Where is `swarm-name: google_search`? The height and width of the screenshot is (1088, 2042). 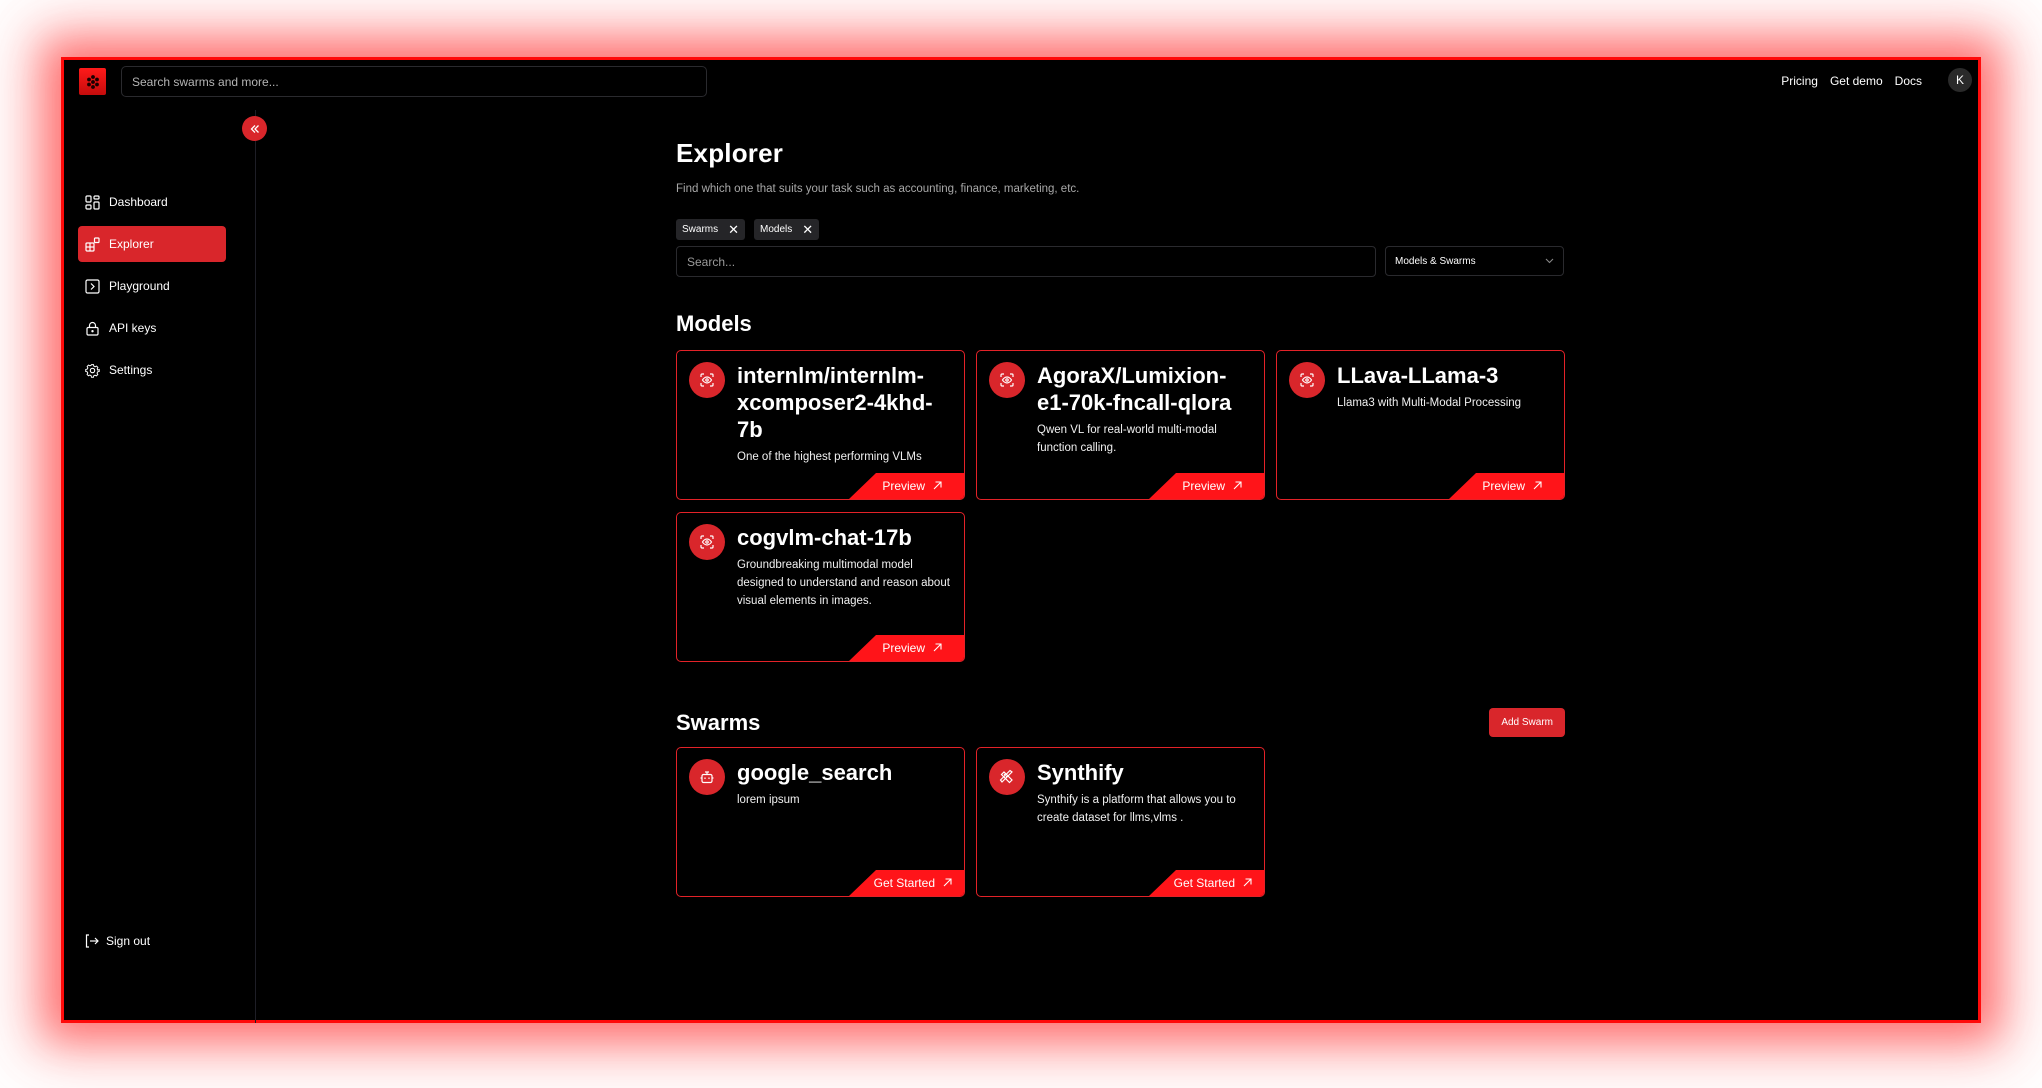
swarm-name: google_search is located at coordinates (815, 772).